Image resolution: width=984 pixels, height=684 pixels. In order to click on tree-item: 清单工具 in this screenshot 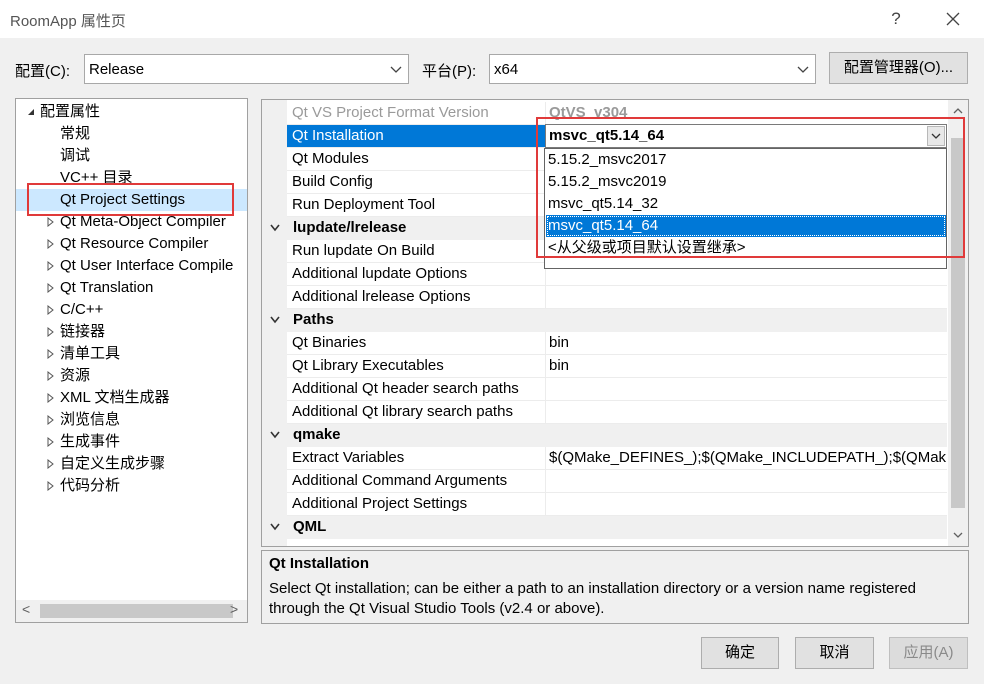, I will do `click(131, 354)`.